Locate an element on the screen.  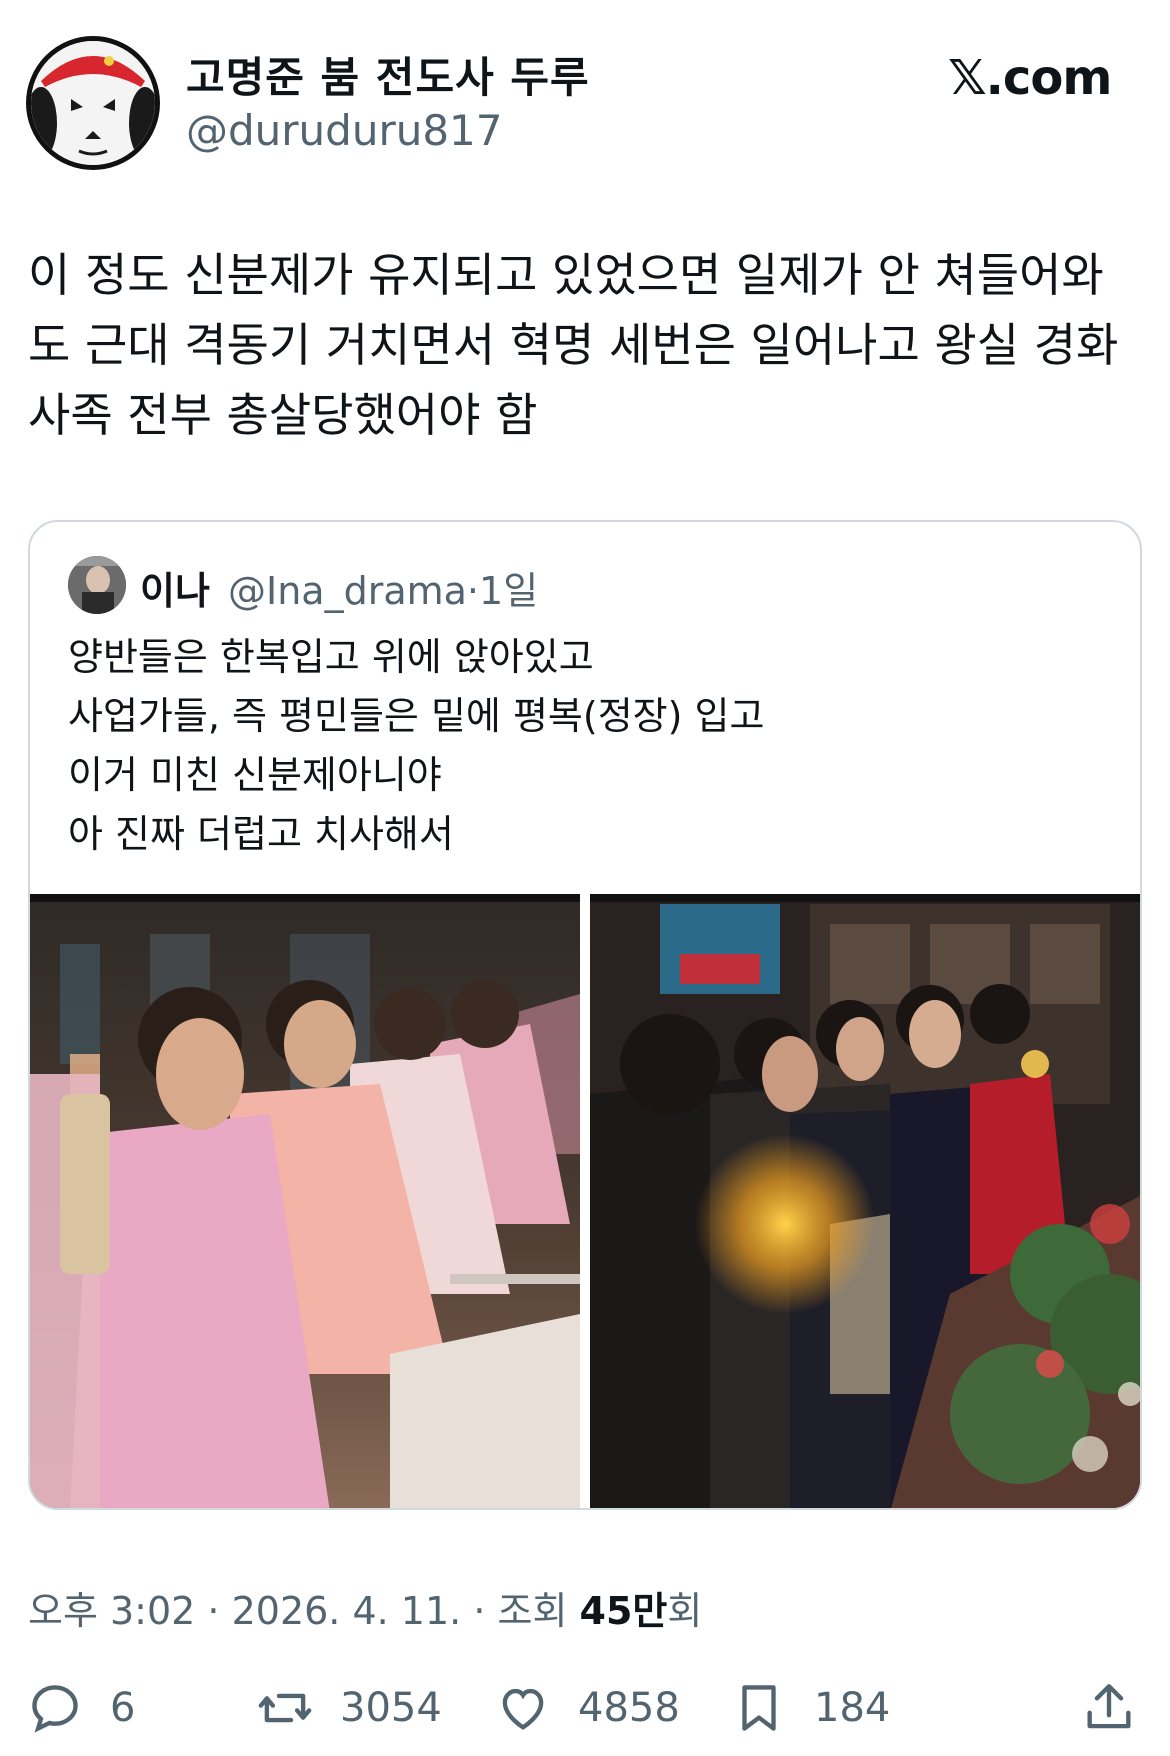
quoted-line: 양반들은 한복입고 위에 앉아있고 is located at coordinates (331, 657).